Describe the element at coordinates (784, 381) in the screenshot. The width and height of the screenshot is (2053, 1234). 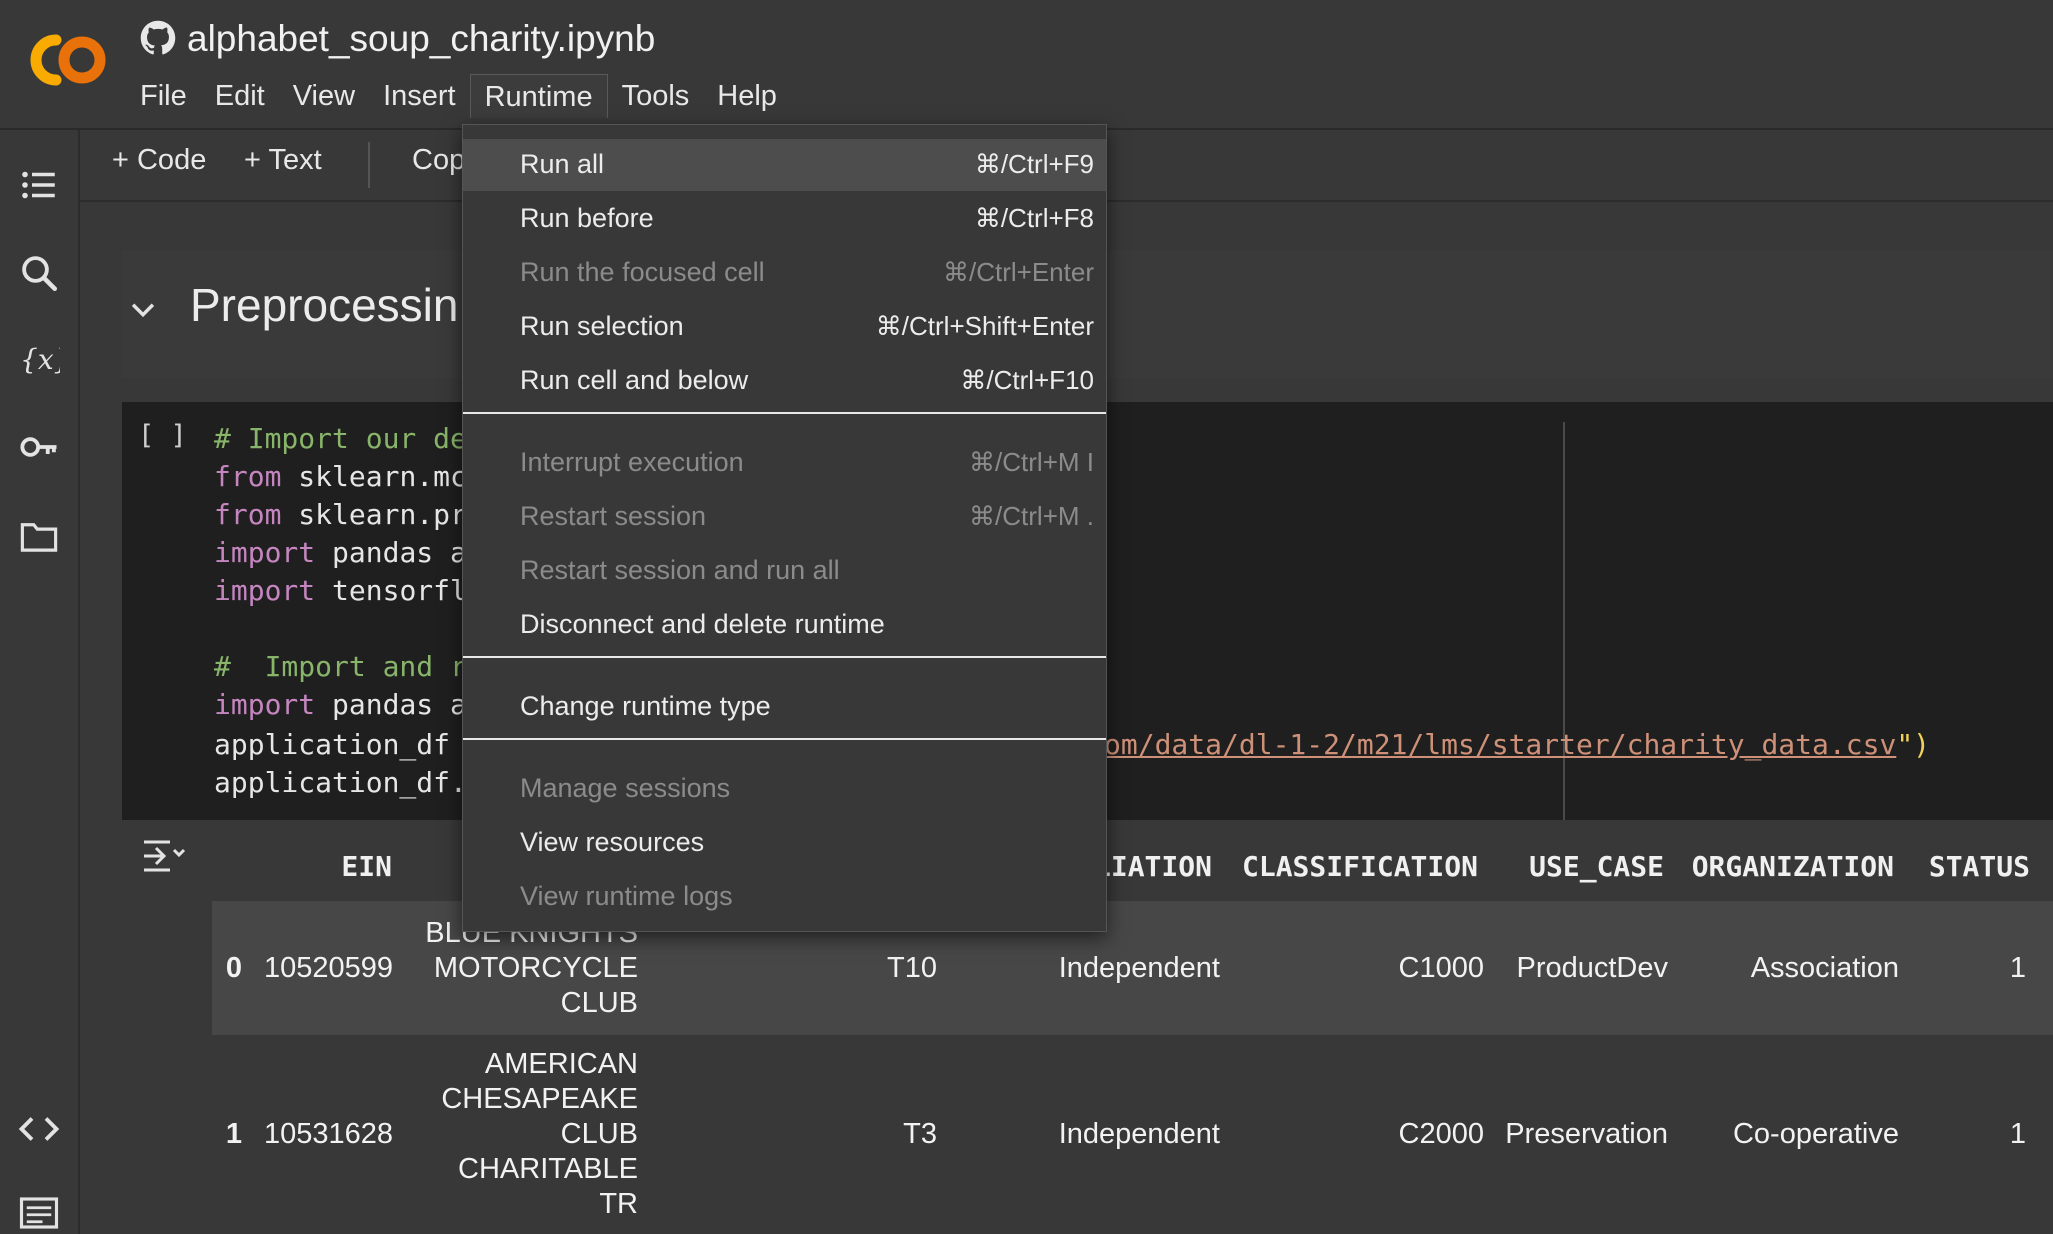
I see `menu-item-run-cell-and-below: Run cell and below ⌘/Ctrl+F10` at that location.